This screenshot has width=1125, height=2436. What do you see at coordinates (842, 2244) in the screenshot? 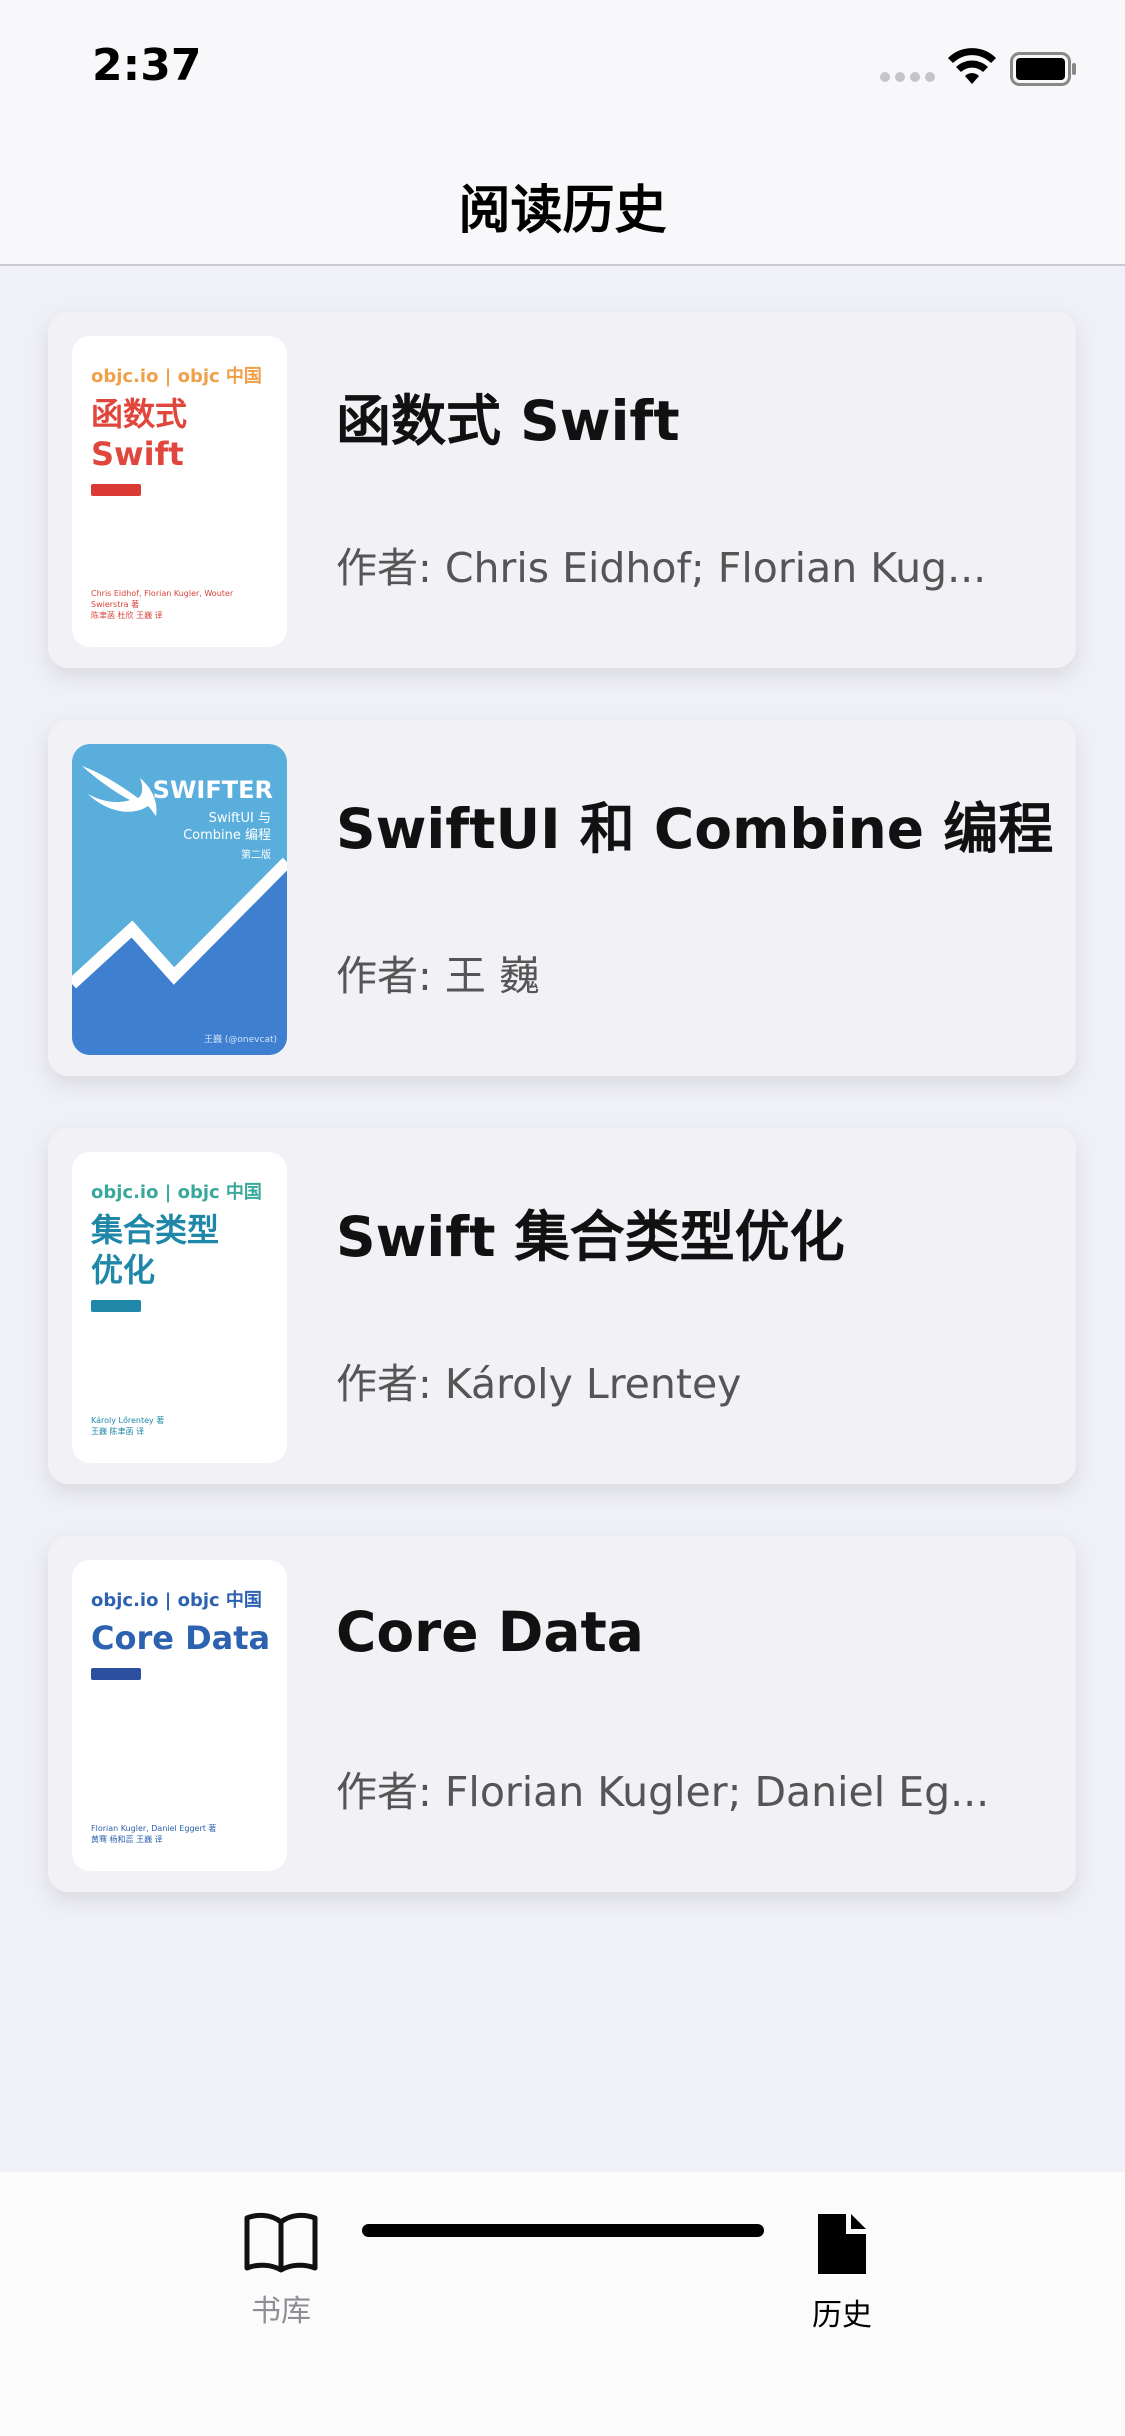
I see `document-icon` at bounding box center [842, 2244].